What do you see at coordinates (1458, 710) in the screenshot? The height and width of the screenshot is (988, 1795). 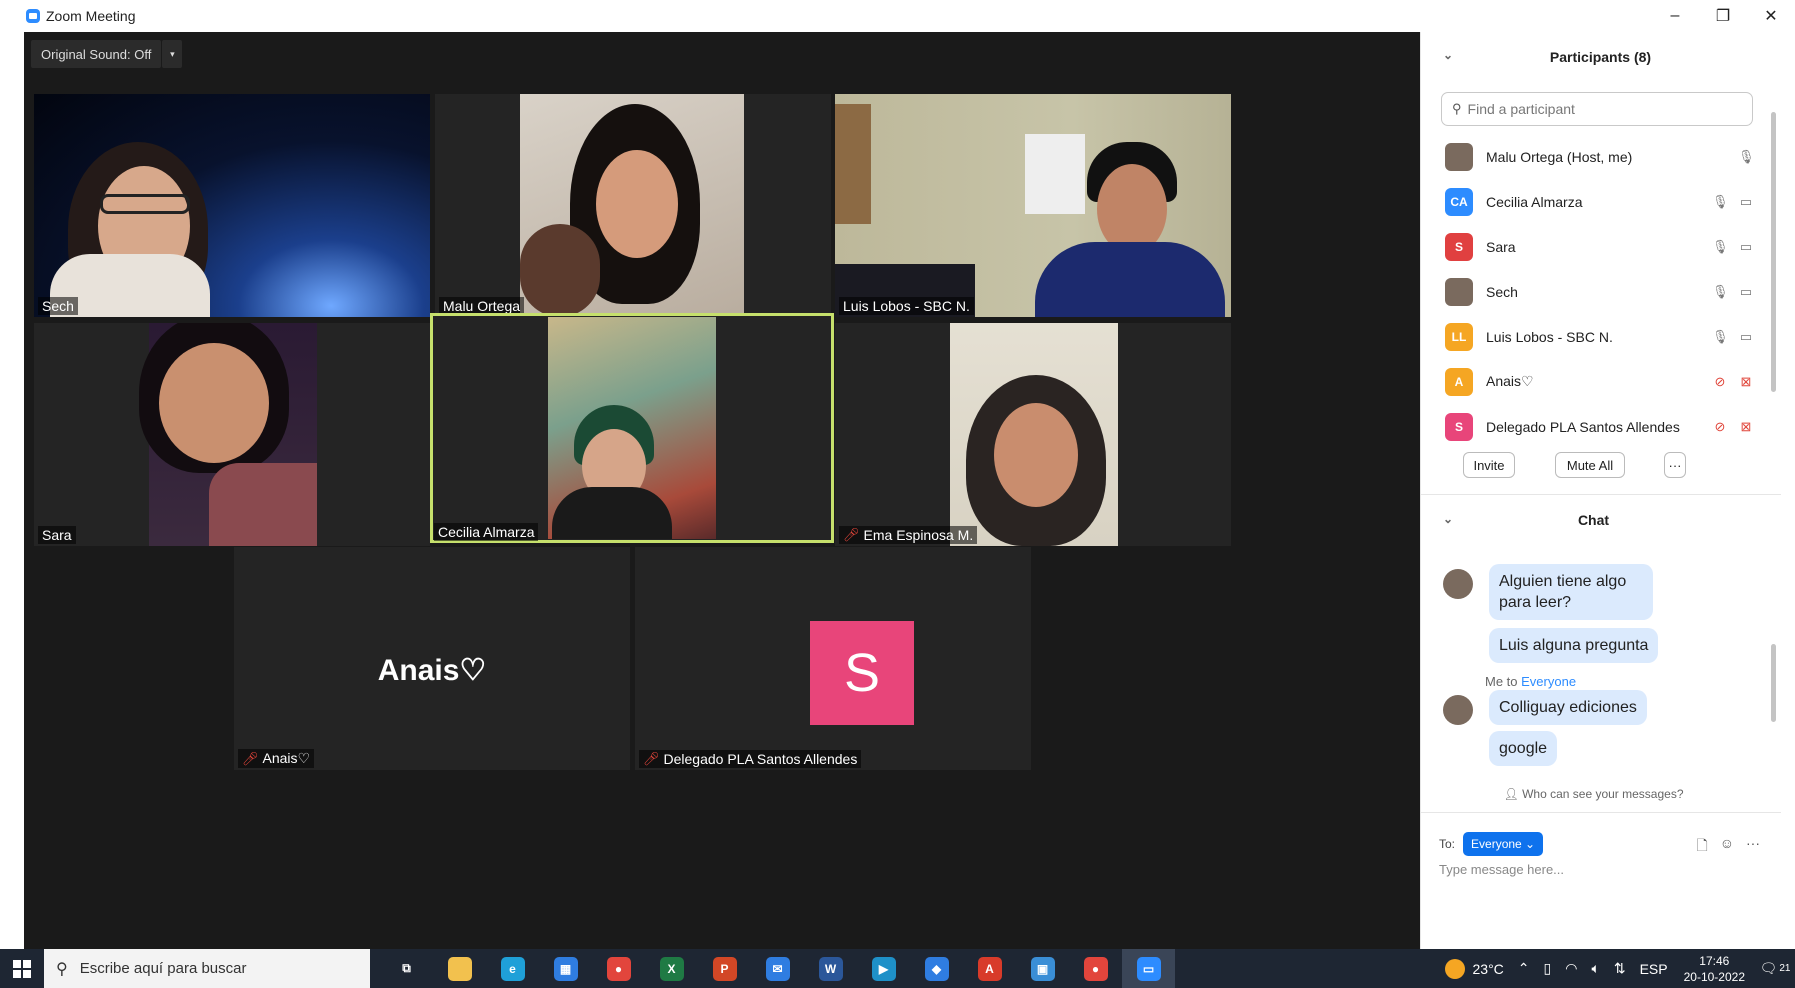 I see `sender-avatar` at bounding box center [1458, 710].